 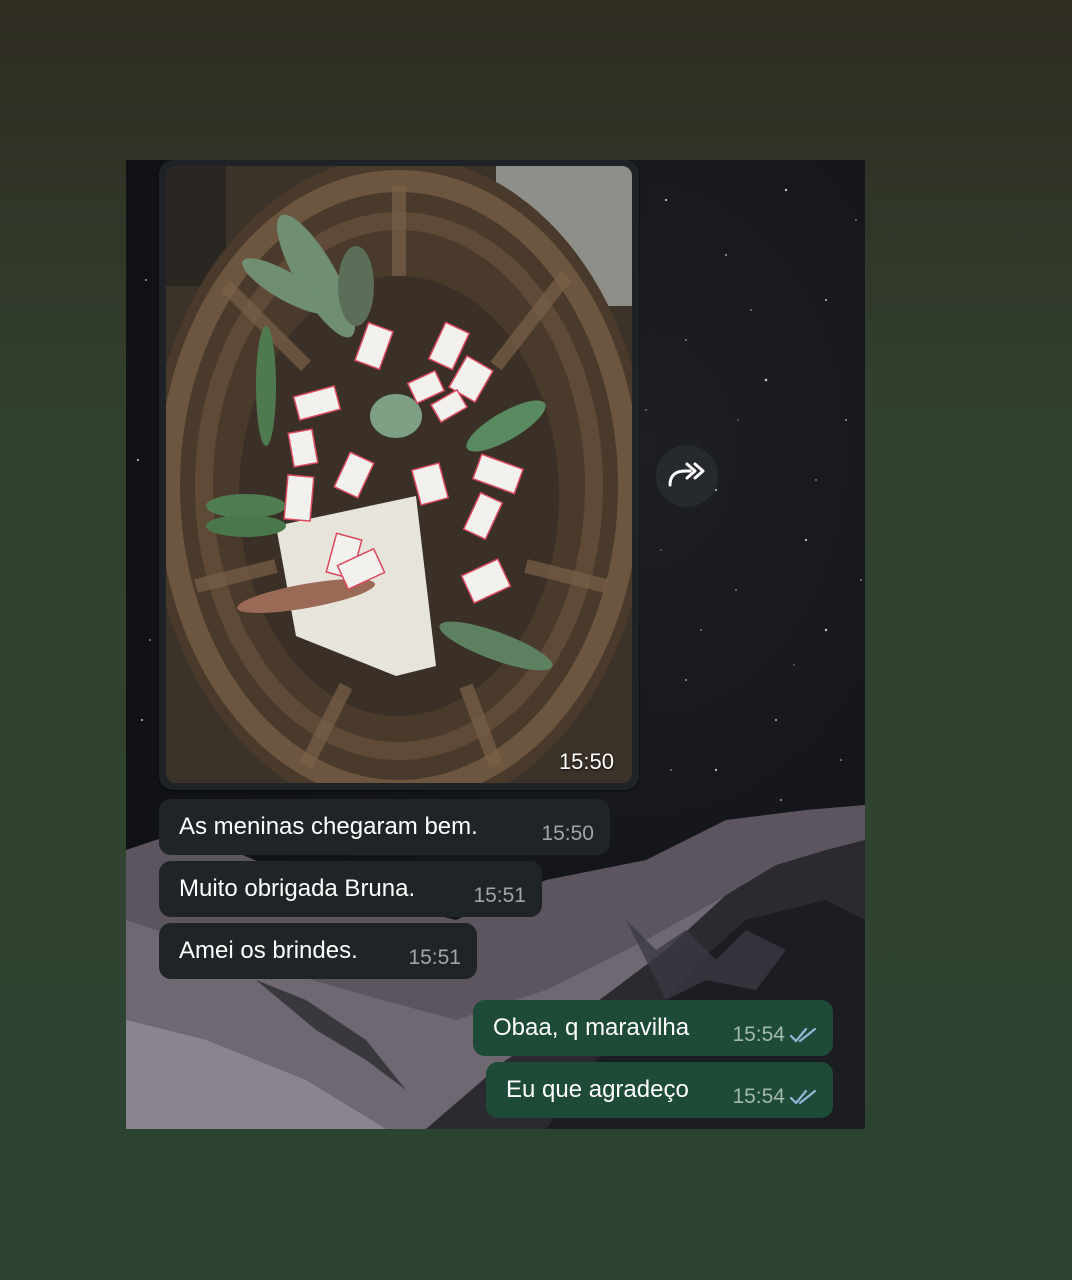 I want to click on message-incoming: Muito obrigada Bruna. 15:51, so click(x=350, y=889).